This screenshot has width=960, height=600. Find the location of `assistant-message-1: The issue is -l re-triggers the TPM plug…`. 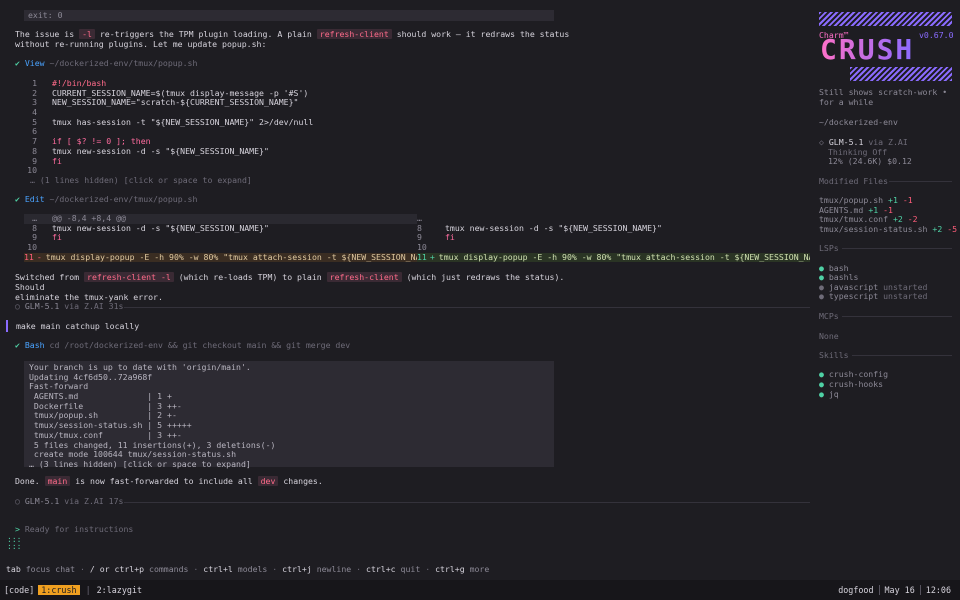

assistant-message-1: The issue is -l re-triggers the TPM plug… is located at coordinates (292, 39).